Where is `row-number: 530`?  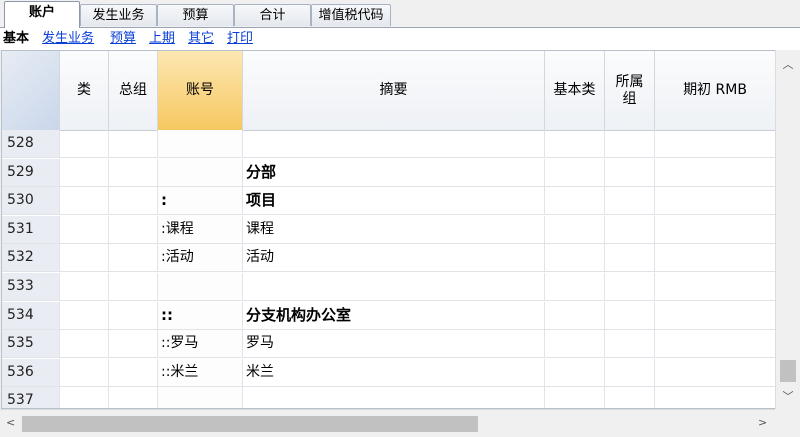
row-number: 530 is located at coordinates (31, 201).